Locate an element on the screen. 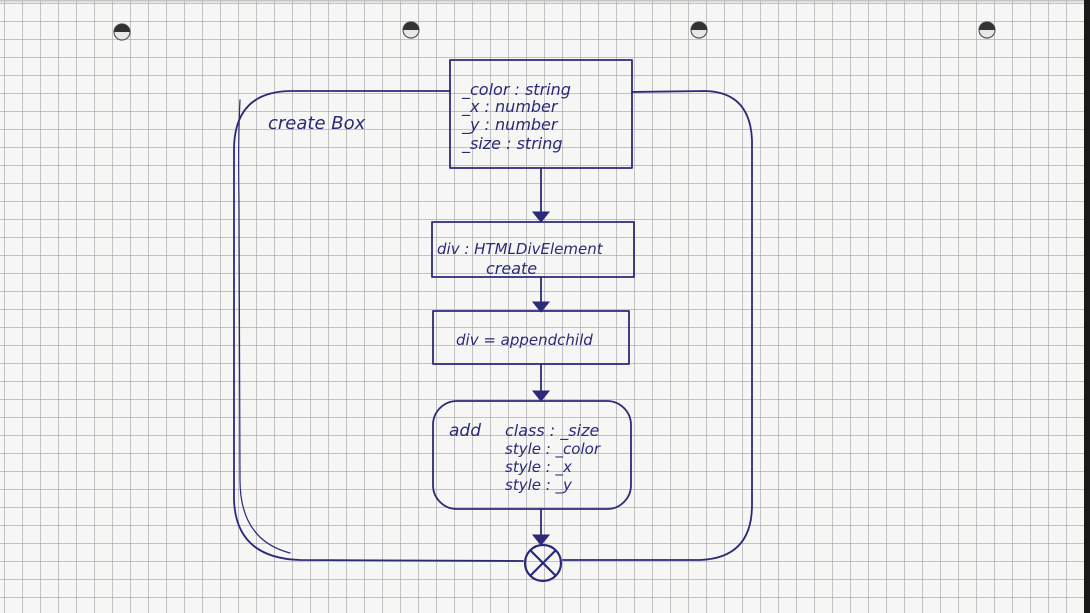 This screenshot has width=1090, height=613. add-style-y: style : _y is located at coordinates (539, 485).